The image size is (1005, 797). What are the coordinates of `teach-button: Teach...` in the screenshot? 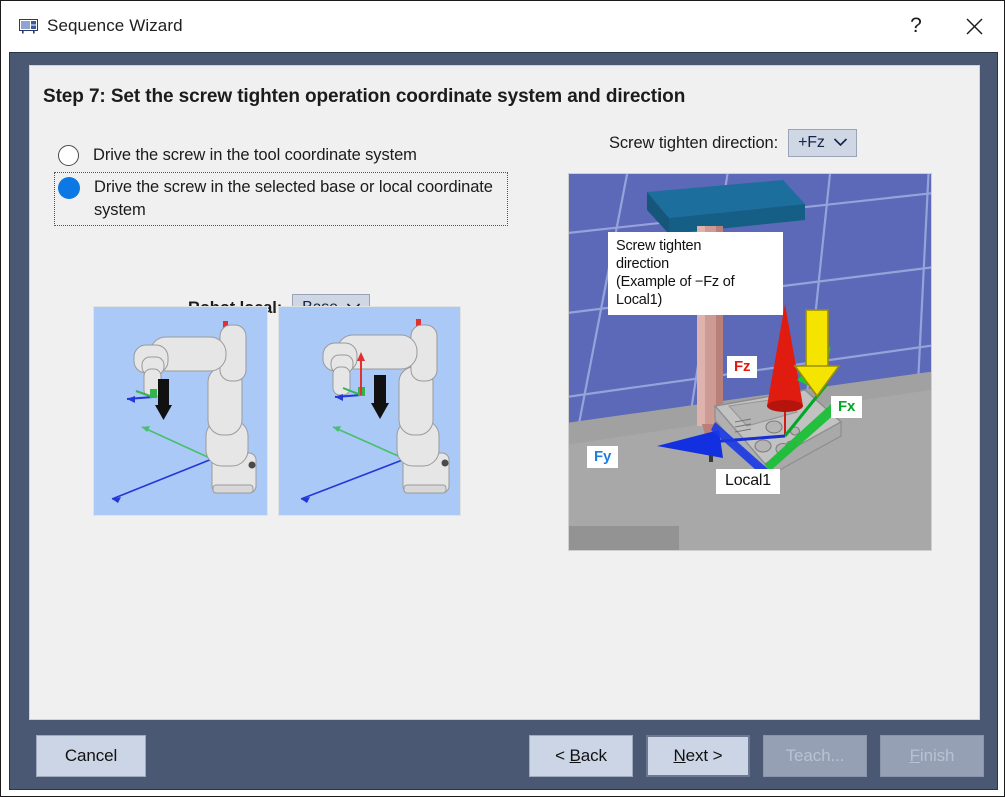 It's located at (815, 756).